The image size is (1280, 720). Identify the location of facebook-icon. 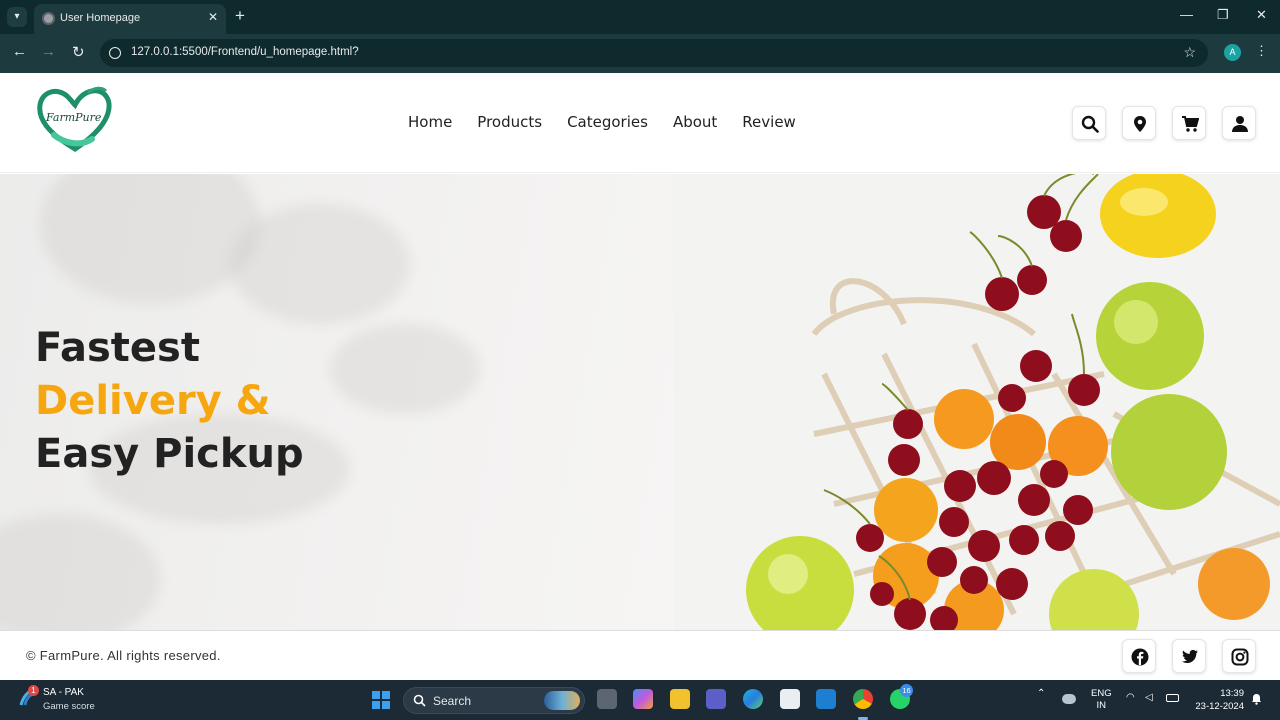
(1140, 657).